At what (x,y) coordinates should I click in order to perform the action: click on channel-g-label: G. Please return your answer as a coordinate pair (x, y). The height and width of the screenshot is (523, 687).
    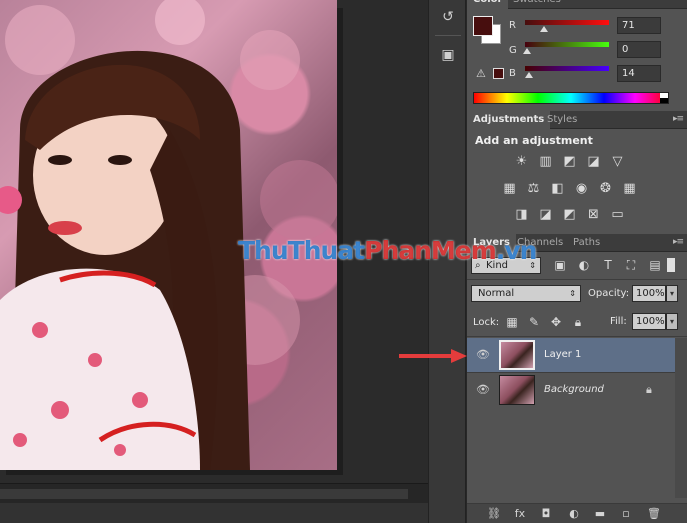
    Looking at the image, I should click on (513, 50).